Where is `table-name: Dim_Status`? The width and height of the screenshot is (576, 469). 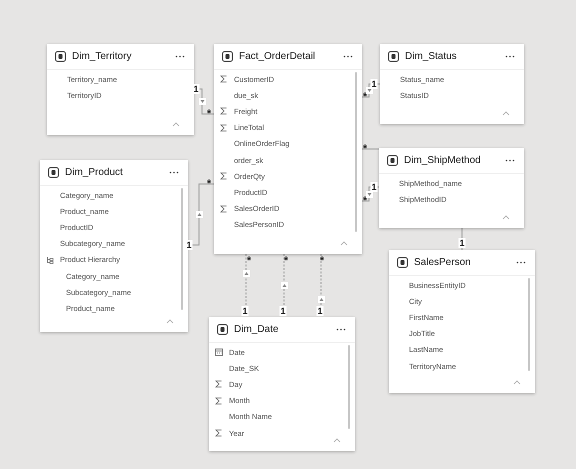 table-name: Dim_Status is located at coordinates (431, 56).